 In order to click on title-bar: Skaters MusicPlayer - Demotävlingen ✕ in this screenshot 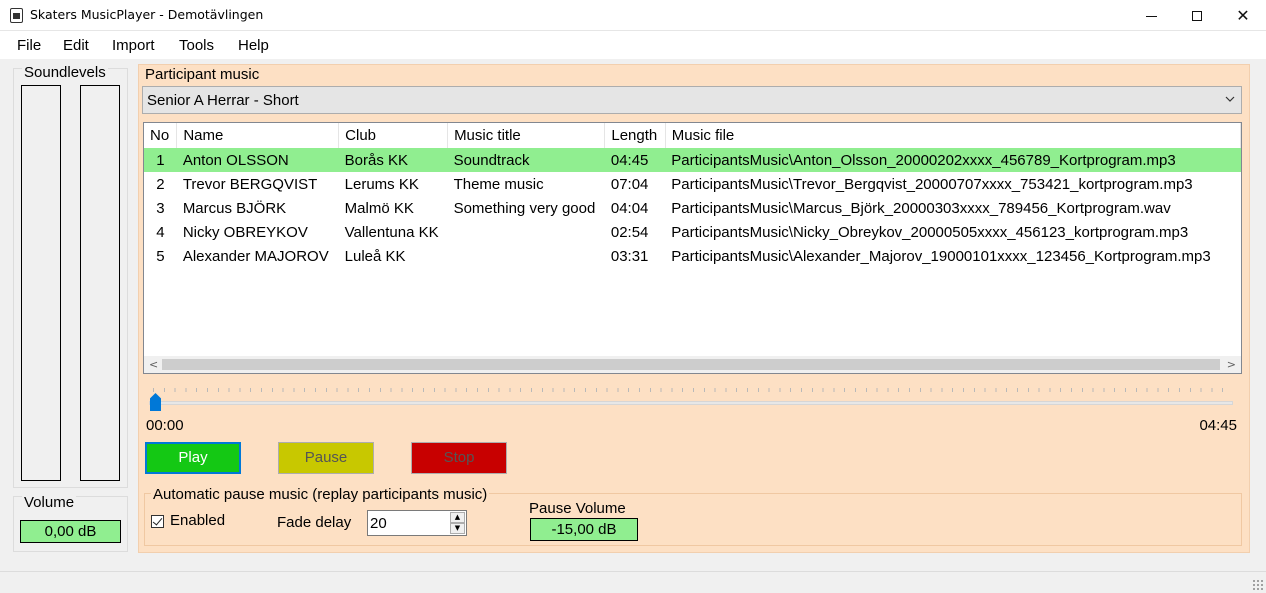, I will do `click(633, 15)`.